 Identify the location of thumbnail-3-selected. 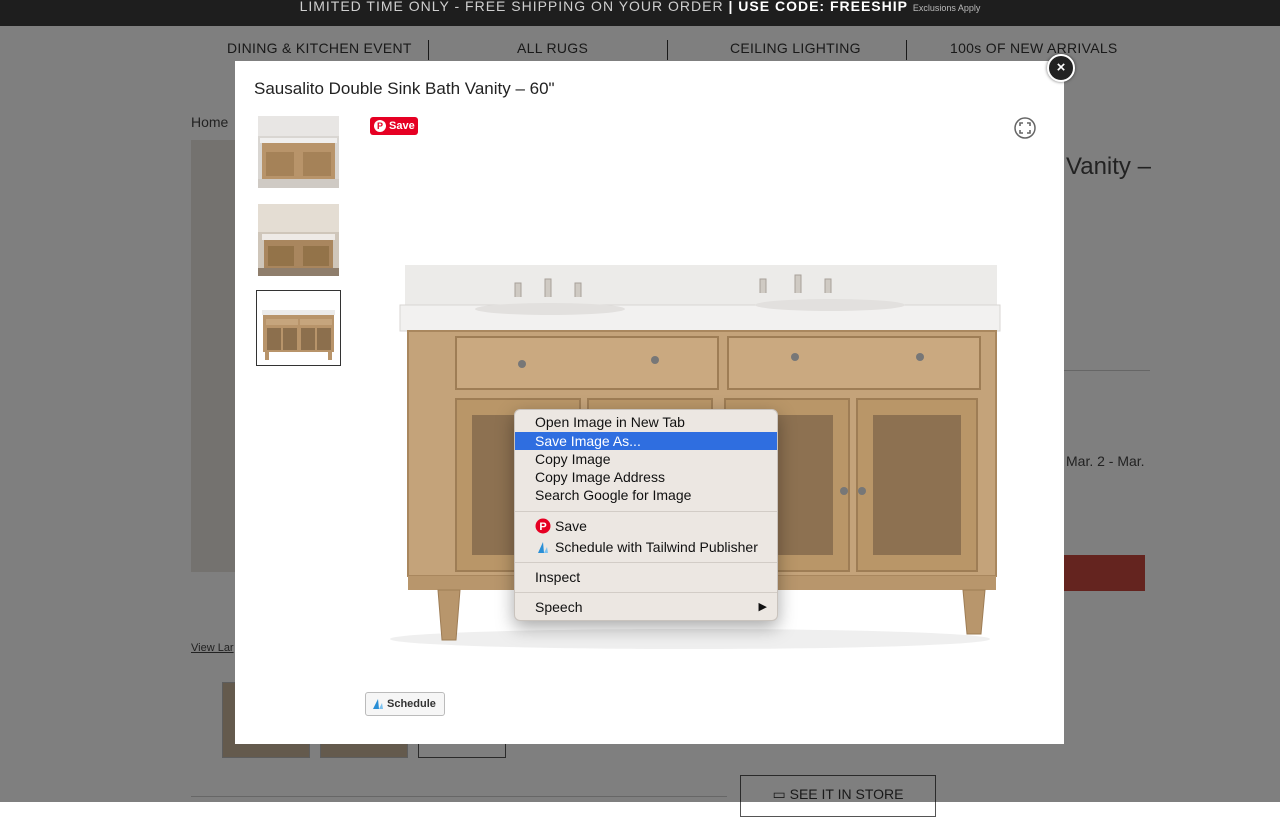
(298, 328).